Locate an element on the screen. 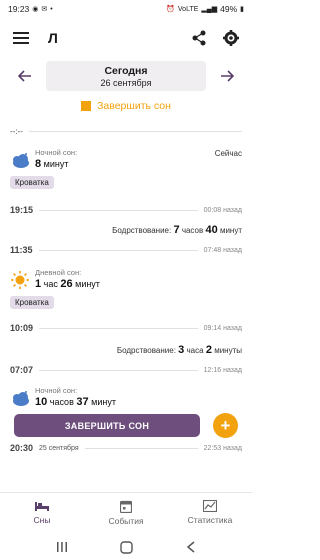 This screenshot has width=320, height=560. timeline-row: 20:30 25 сентября 22:53 назад is located at coordinates (126, 448).